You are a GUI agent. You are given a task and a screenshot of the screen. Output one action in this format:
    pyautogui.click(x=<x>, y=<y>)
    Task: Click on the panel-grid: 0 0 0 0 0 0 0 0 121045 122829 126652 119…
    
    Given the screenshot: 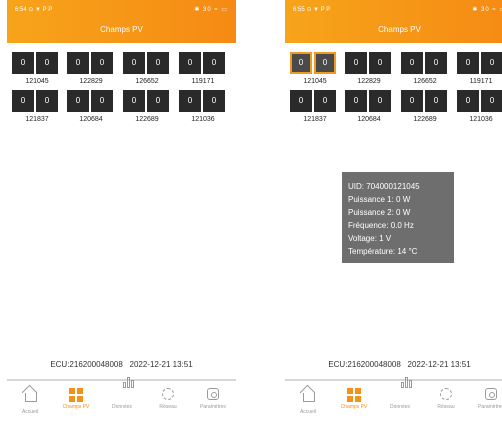 What is the action you would take?
    pyautogui.click(x=121, y=90)
    